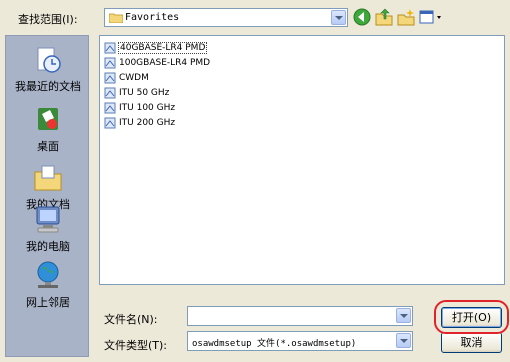 This screenshot has height=362, width=510. Describe the element at coordinates (47, 196) in the screenshot. I see `places-bar: 我最近的文档 桌面 我的文档 我的电脑 网上邻居` at that location.